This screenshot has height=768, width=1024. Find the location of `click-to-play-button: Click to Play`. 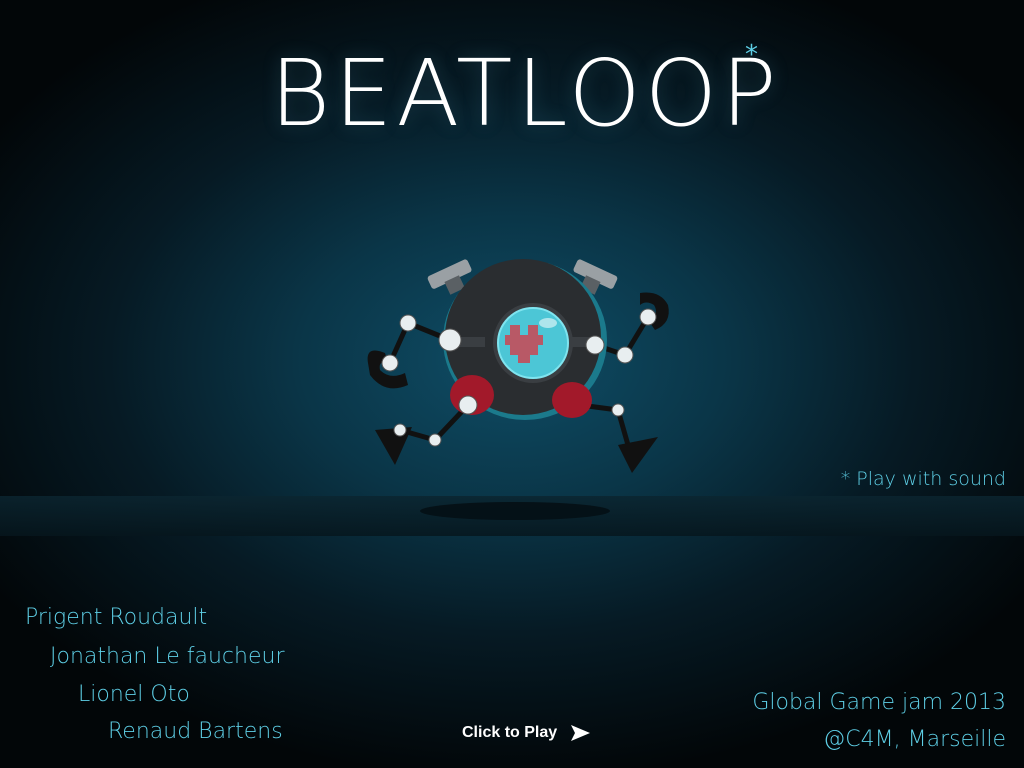

click-to-play-button: Click to Play is located at coordinates (526, 733).